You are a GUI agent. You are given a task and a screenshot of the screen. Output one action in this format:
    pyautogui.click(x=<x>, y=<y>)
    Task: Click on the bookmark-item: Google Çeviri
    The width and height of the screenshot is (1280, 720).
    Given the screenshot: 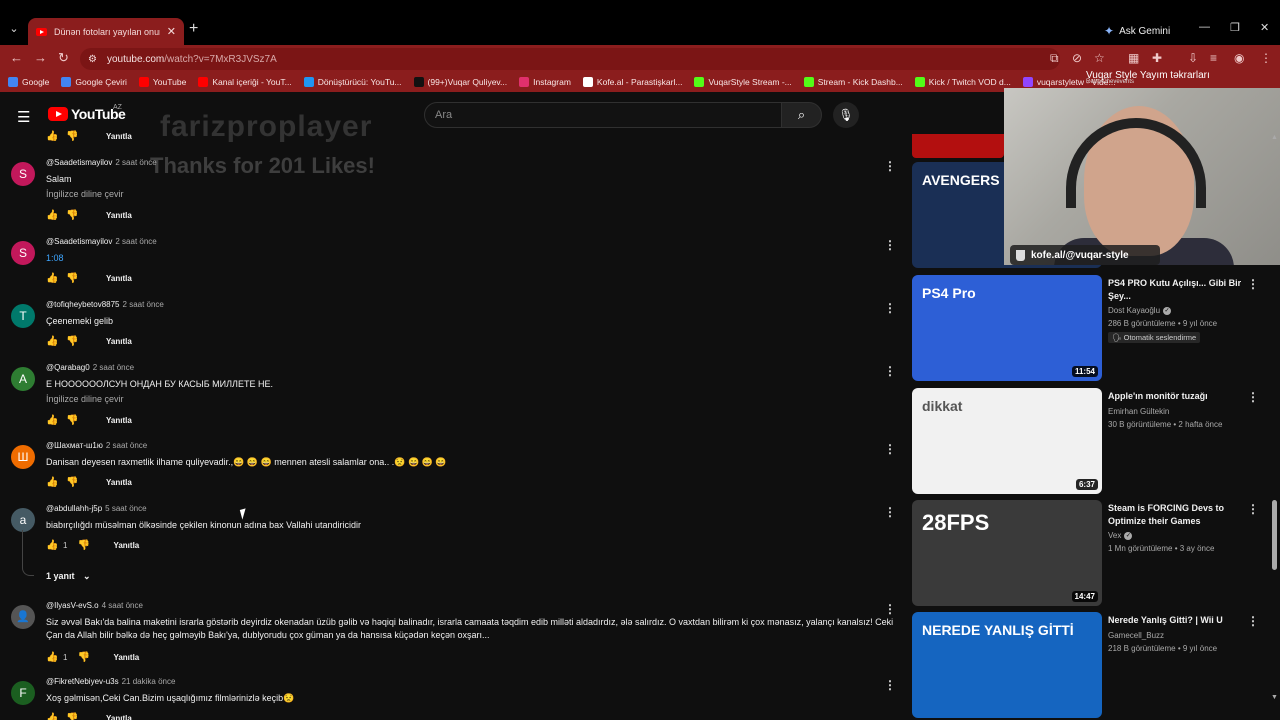 What is the action you would take?
    pyautogui.click(x=94, y=82)
    